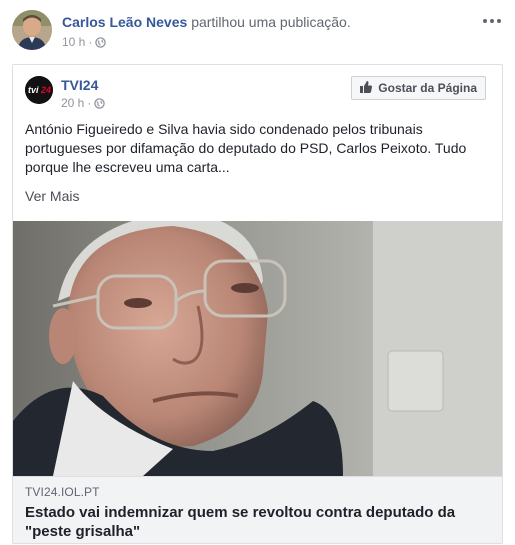 The width and height of the screenshot is (515, 545). Describe the element at coordinates (45, 90) in the screenshot. I see `svg-text: 24` at that location.